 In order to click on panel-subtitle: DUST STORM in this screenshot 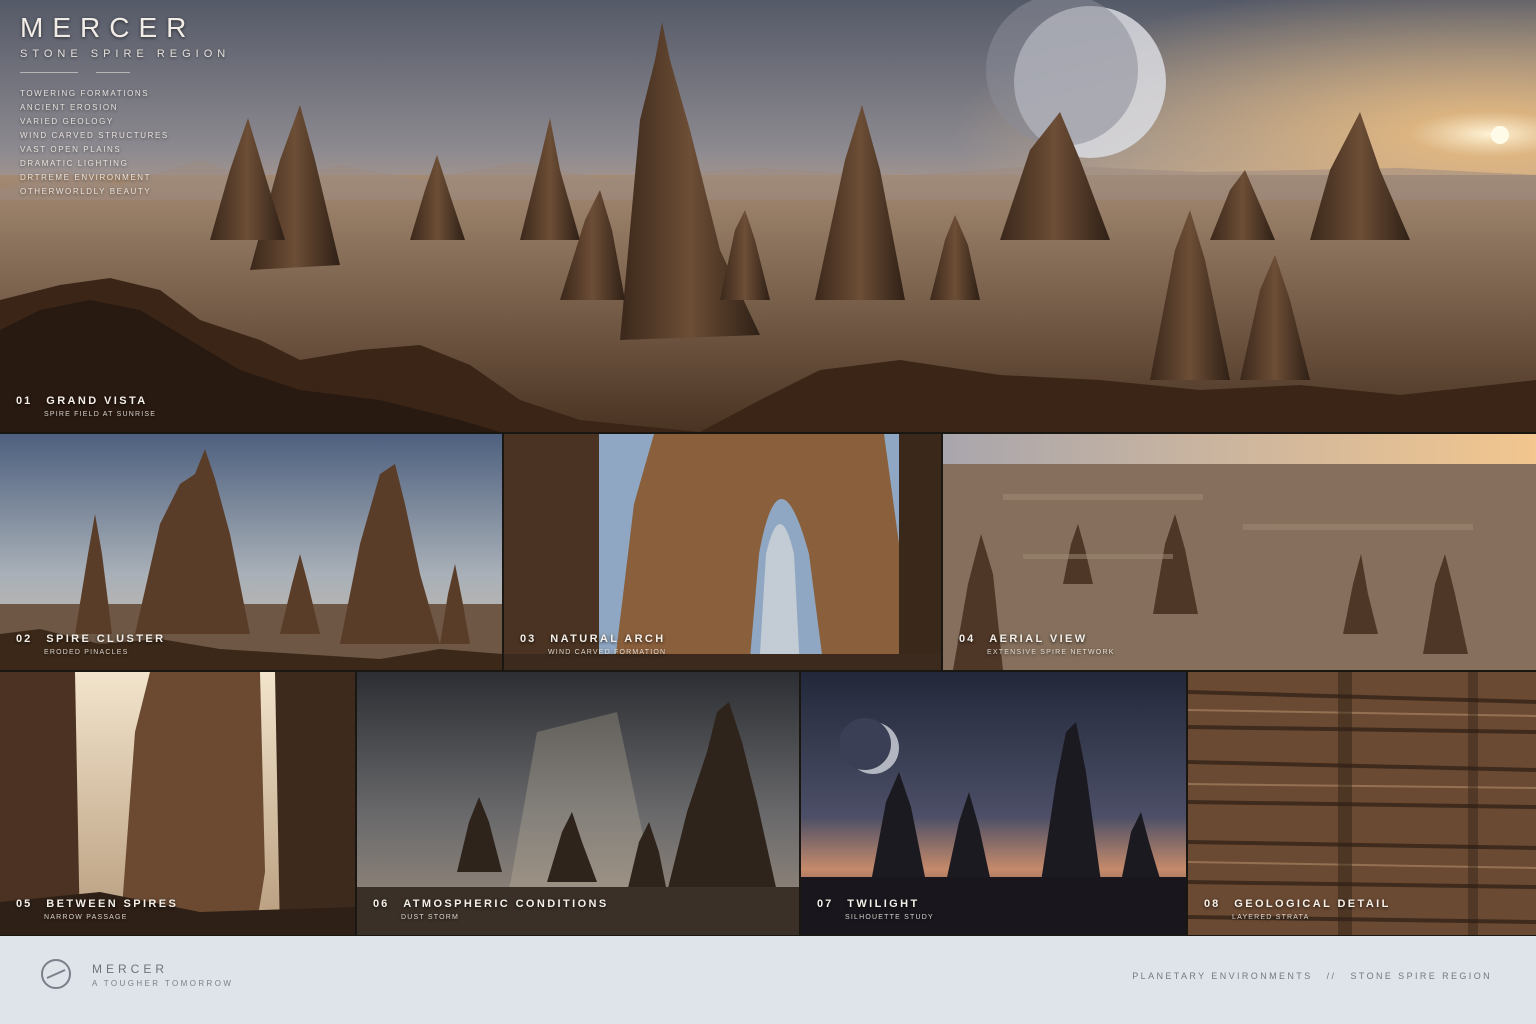, I will do `click(430, 917)`.